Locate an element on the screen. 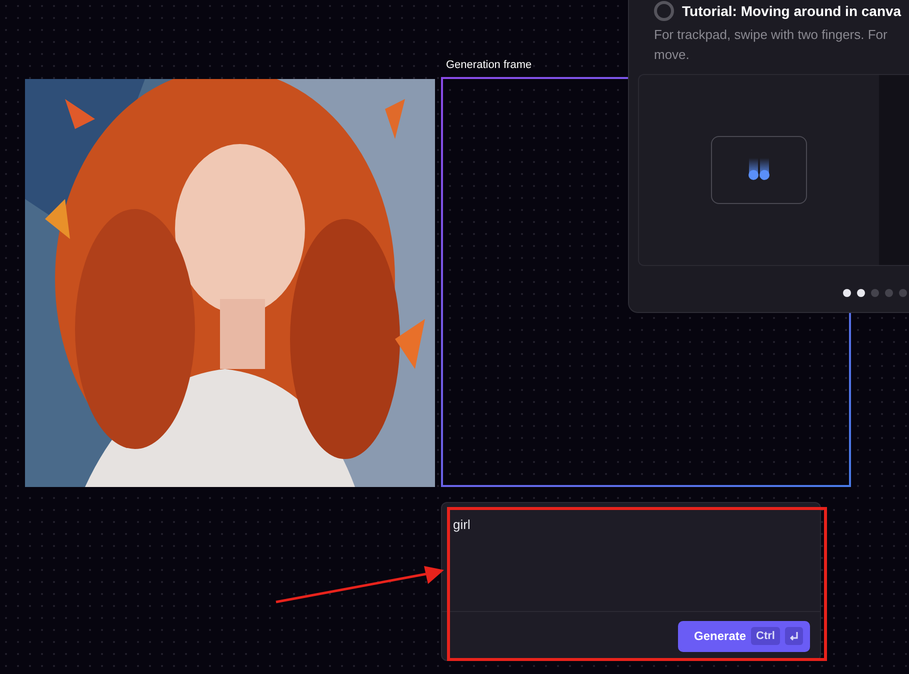 This screenshot has width=909, height=674. ctrl-key: Ctrl is located at coordinates (765, 636).